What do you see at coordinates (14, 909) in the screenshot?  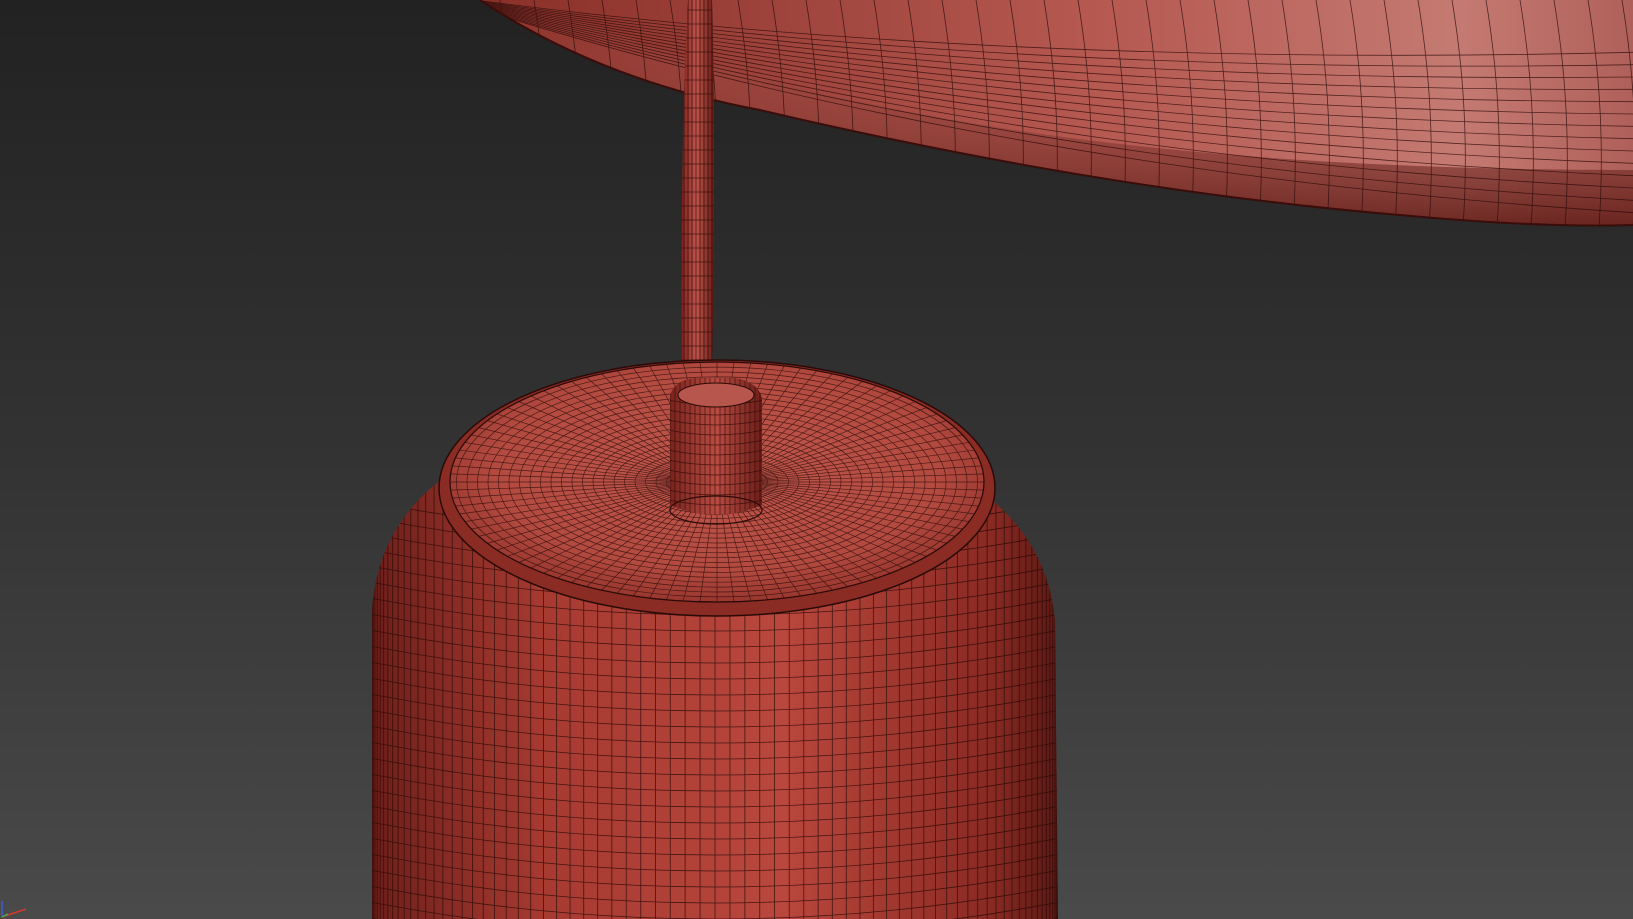 I see `axis-gizmo-icon` at bounding box center [14, 909].